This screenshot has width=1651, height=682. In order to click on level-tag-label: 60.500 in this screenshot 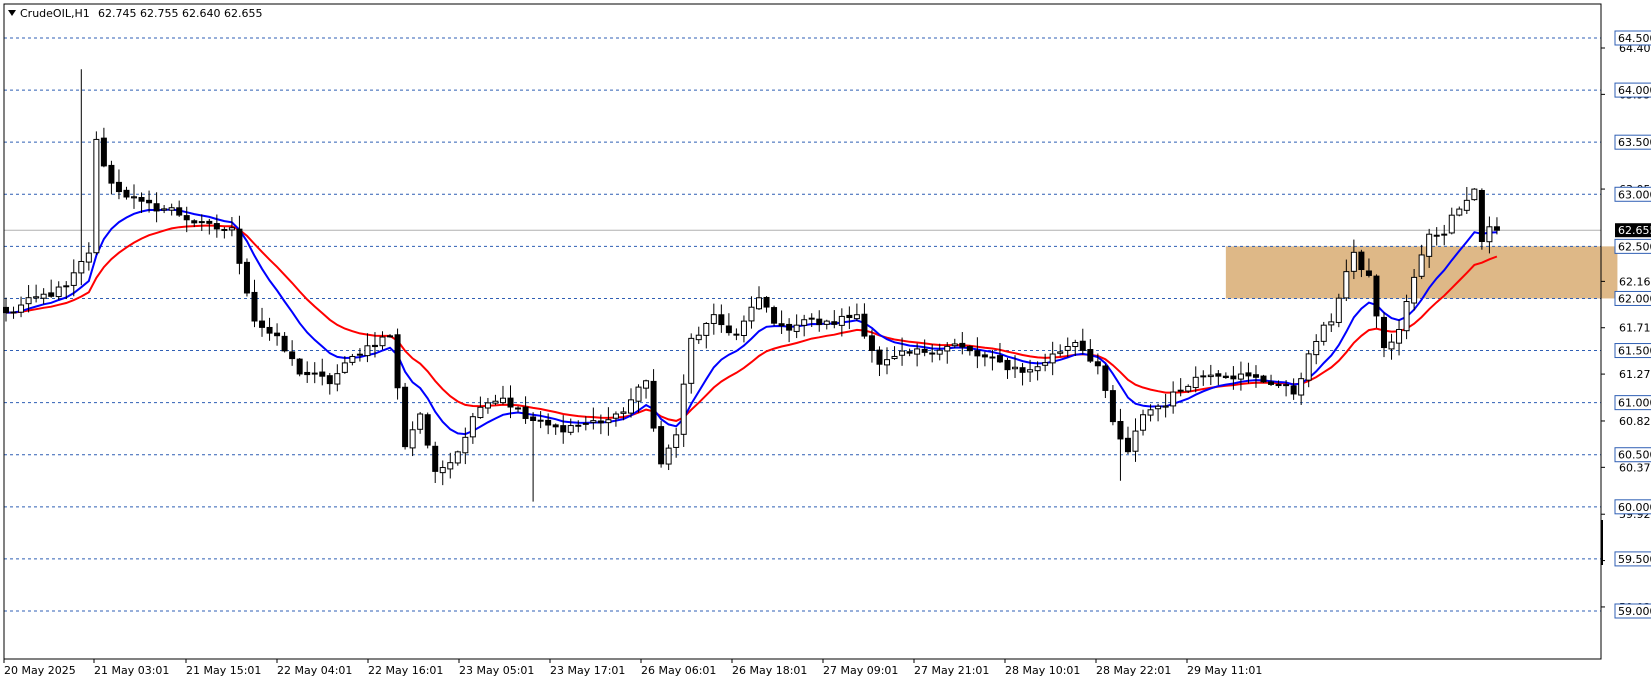, I will do `click(1634, 455)`.